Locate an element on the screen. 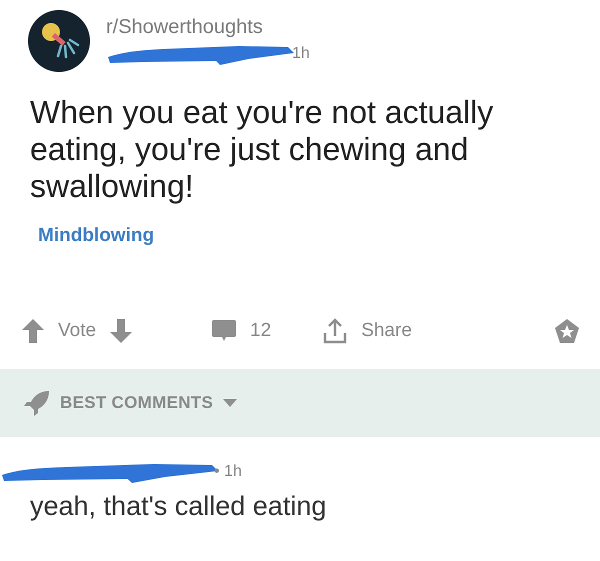 The height and width of the screenshot is (561, 600). share-label: Share is located at coordinates (386, 331).